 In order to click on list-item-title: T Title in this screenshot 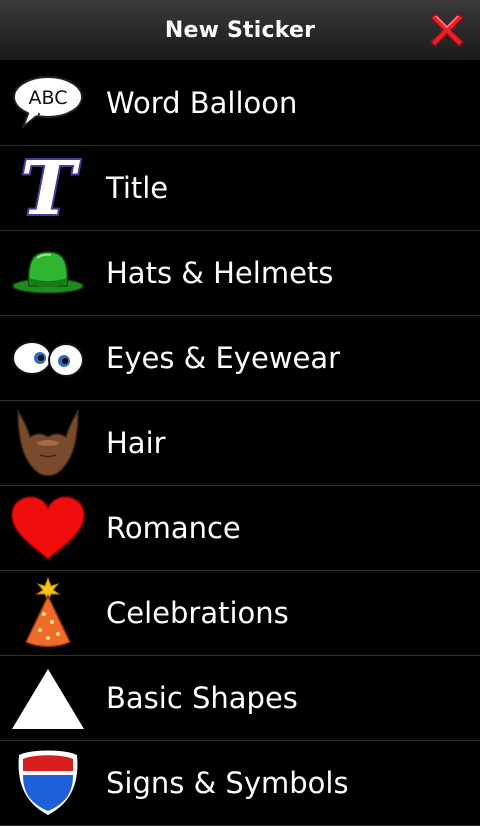, I will do `click(240, 188)`.